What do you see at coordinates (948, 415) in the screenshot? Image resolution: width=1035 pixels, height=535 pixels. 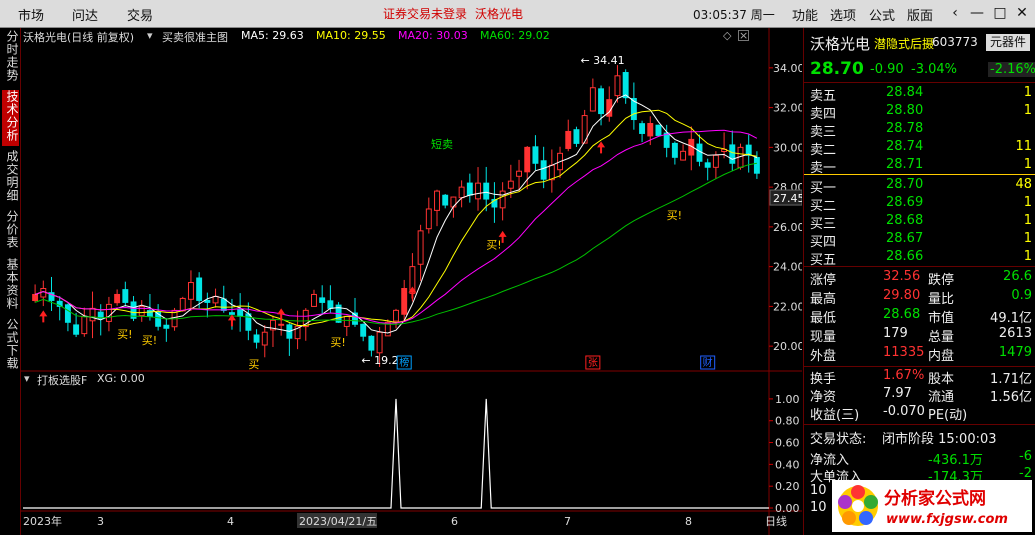 I see `stat-label: PE(动)` at bounding box center [948, 415].